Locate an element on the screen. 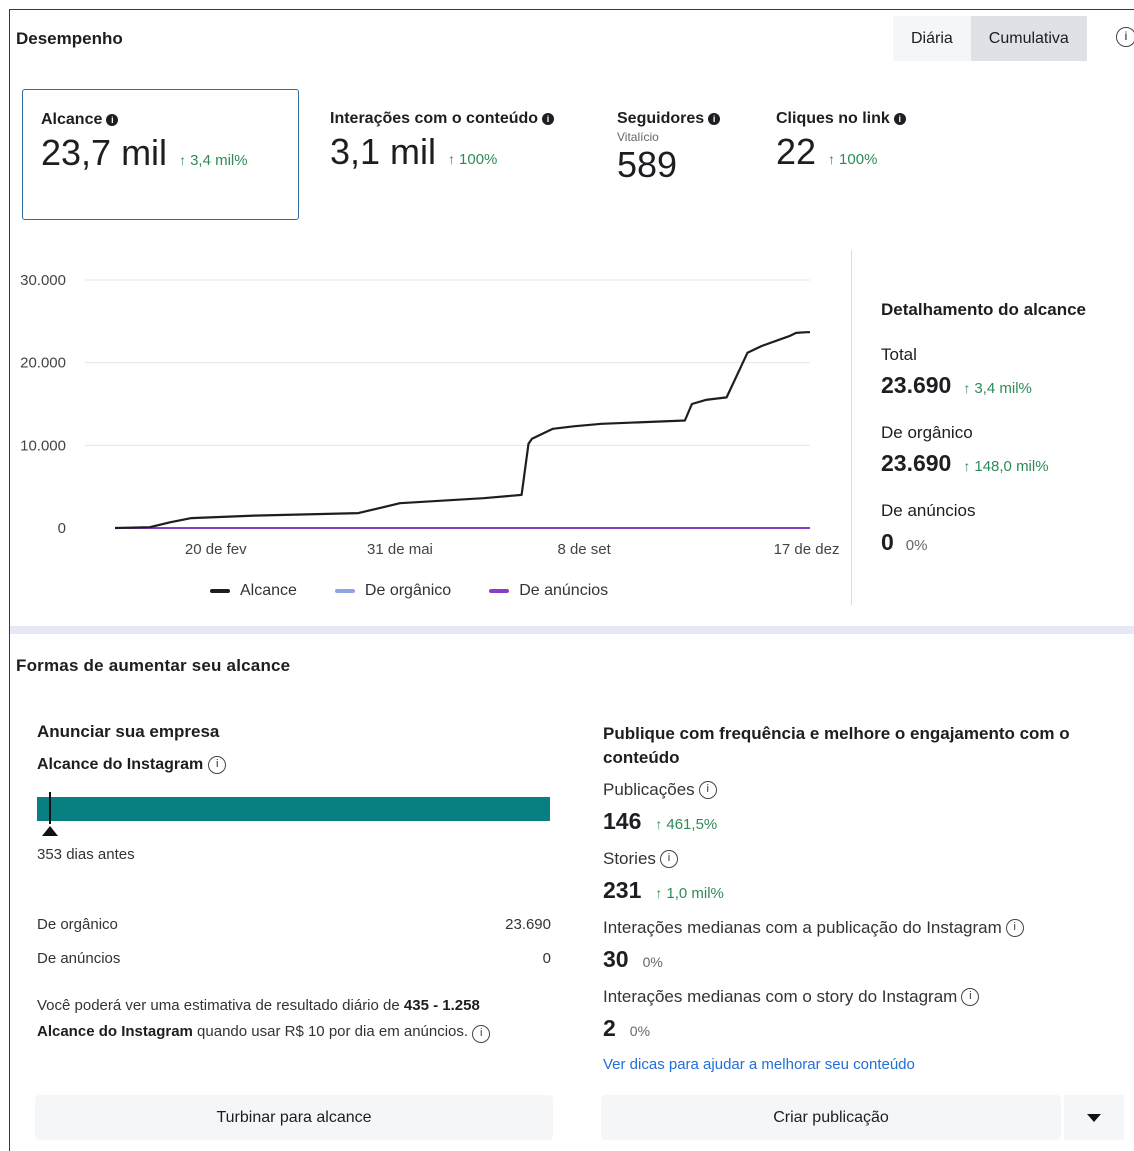 The image size is (1134, 1151). advertise-title: Anunciar sua empresa is located at coordinates (128, 731).